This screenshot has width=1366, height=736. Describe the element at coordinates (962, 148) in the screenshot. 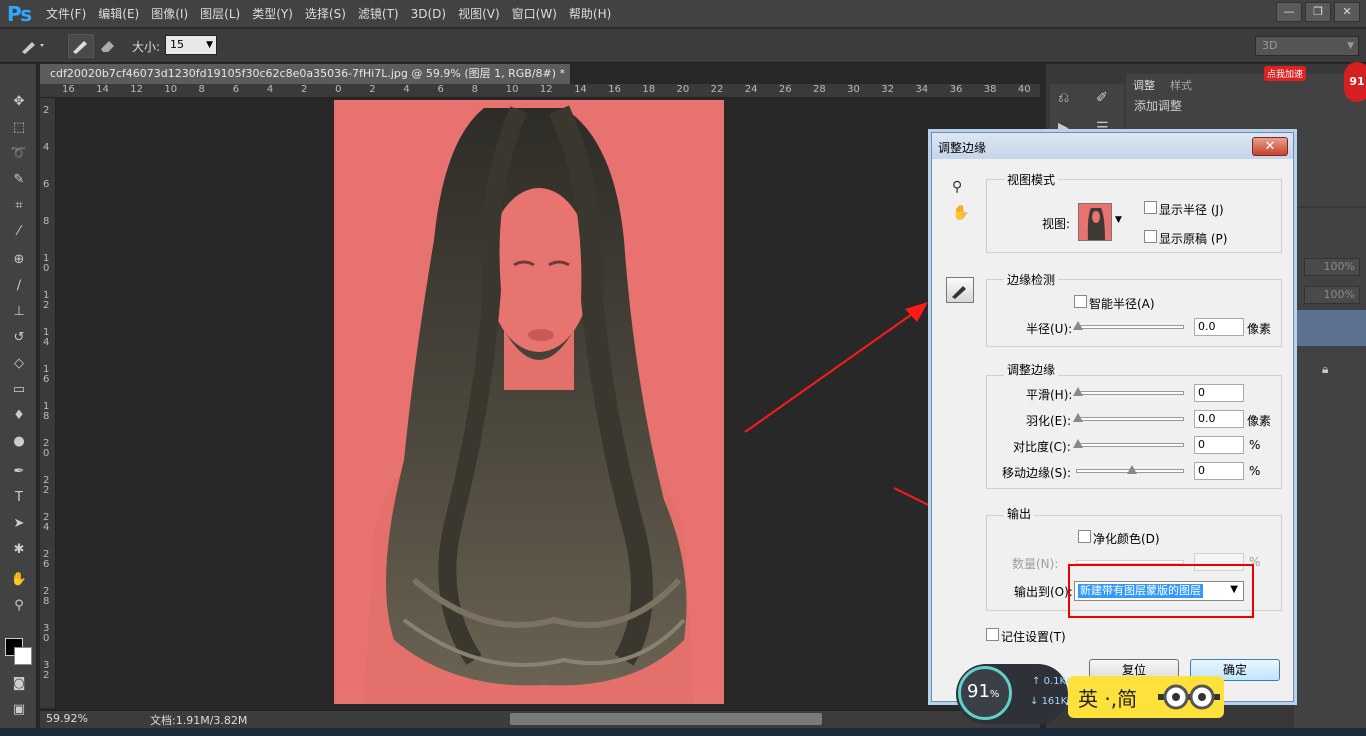

I see `dialog-title: 调整边缘` at that location.